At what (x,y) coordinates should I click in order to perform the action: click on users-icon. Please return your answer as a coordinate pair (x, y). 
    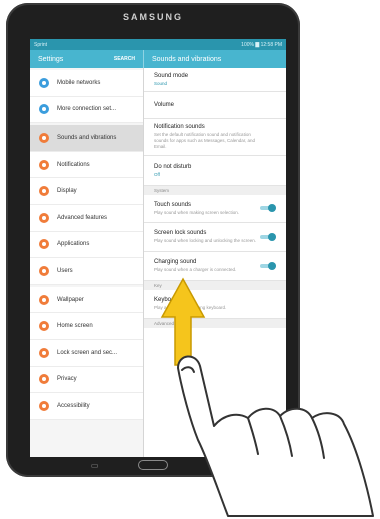
    Looking at the image, I should click on (44, 270).